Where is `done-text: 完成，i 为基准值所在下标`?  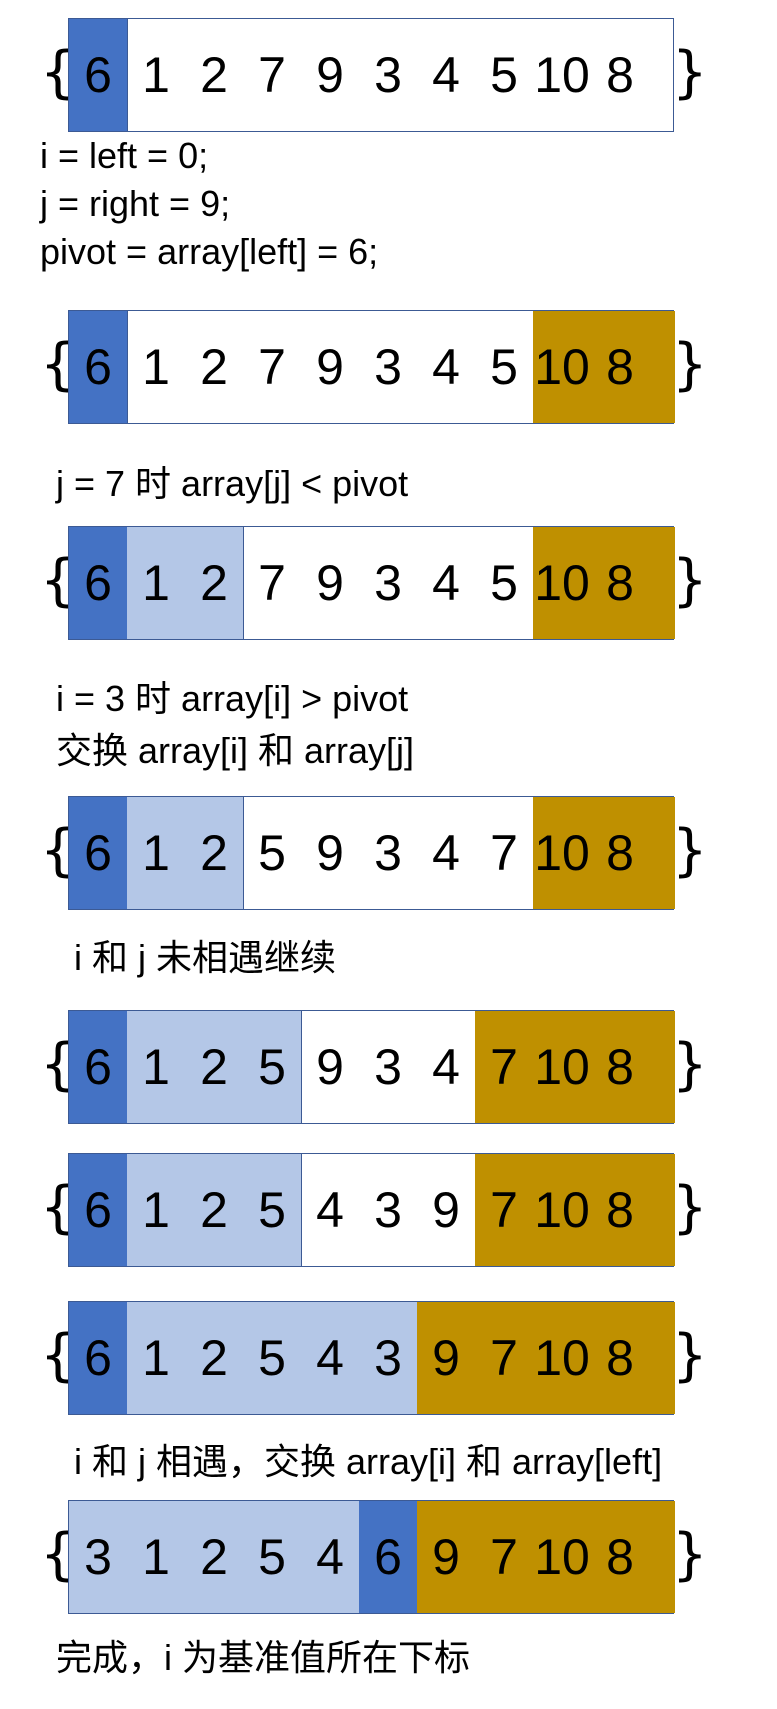 done-text: 完成，i 为基准值所在下标 is located at coordinates (263, 1657).